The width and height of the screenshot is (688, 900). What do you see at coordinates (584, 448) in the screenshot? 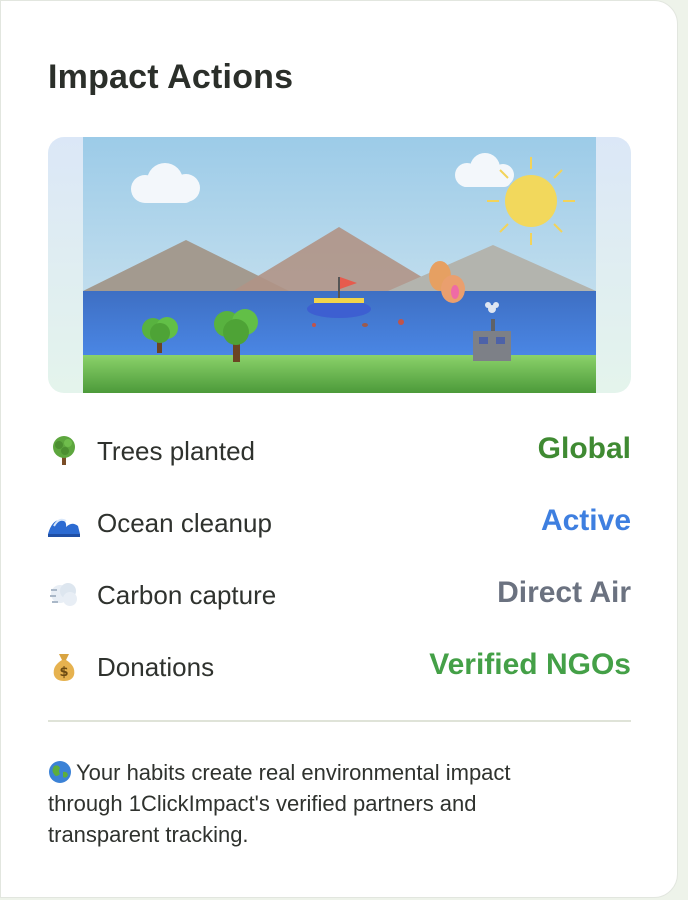
I see `action-value: Global` at bounding box center [584, 448].